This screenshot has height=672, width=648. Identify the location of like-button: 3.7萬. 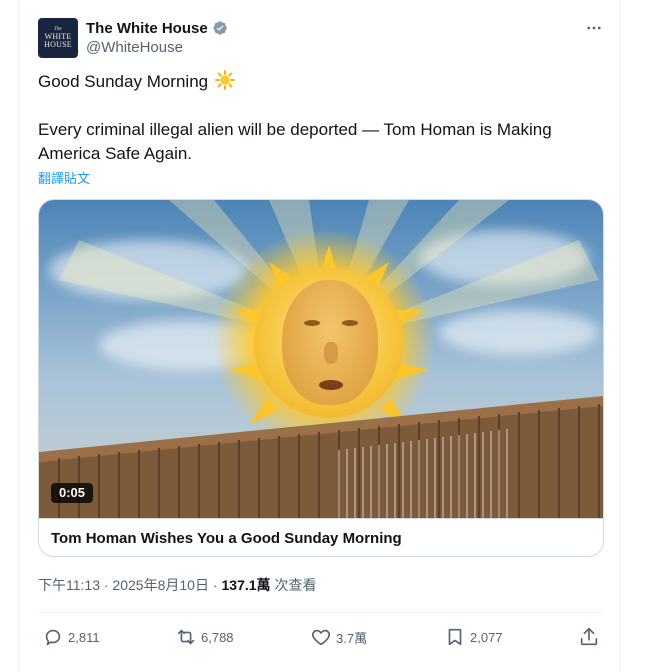
(338, 637).